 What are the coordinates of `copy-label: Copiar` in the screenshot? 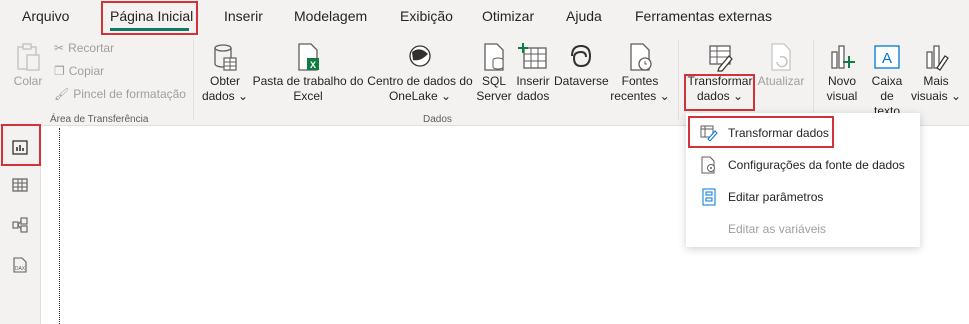 It's located at (86, 71).